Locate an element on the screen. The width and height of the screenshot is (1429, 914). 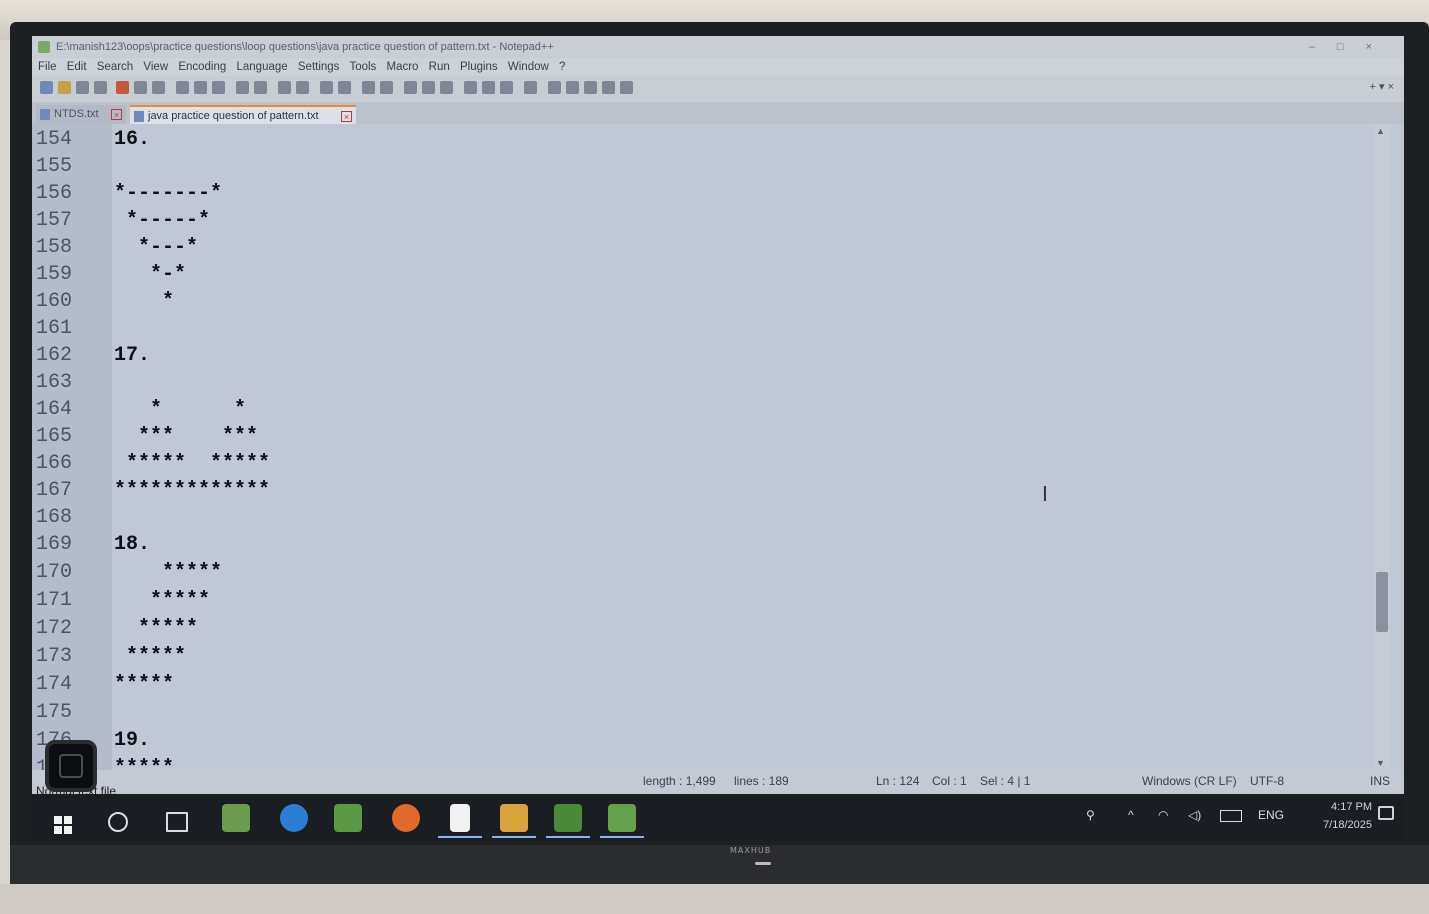
notepadpp-active-icon is located at coordinates (622, 818).